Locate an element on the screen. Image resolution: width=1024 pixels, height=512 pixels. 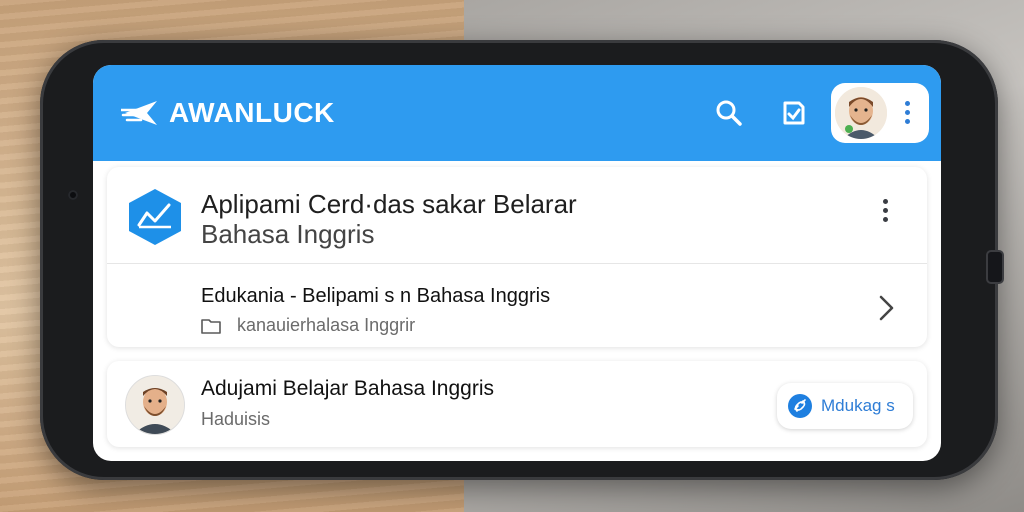
app-publisher: Edukania - Belipami s n Bahasa Inggris is located at coordinates (376, 296).